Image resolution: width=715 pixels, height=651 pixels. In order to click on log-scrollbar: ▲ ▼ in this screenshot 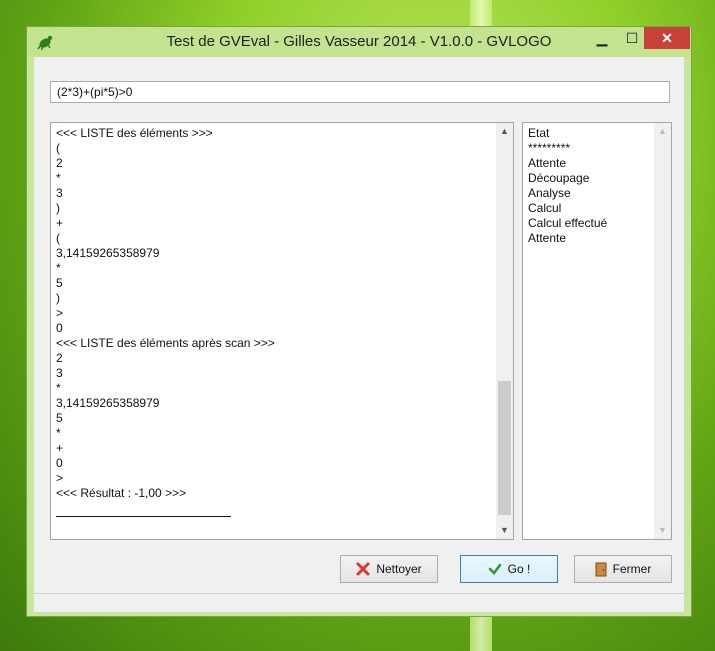, I will do `click(504, 331)`.